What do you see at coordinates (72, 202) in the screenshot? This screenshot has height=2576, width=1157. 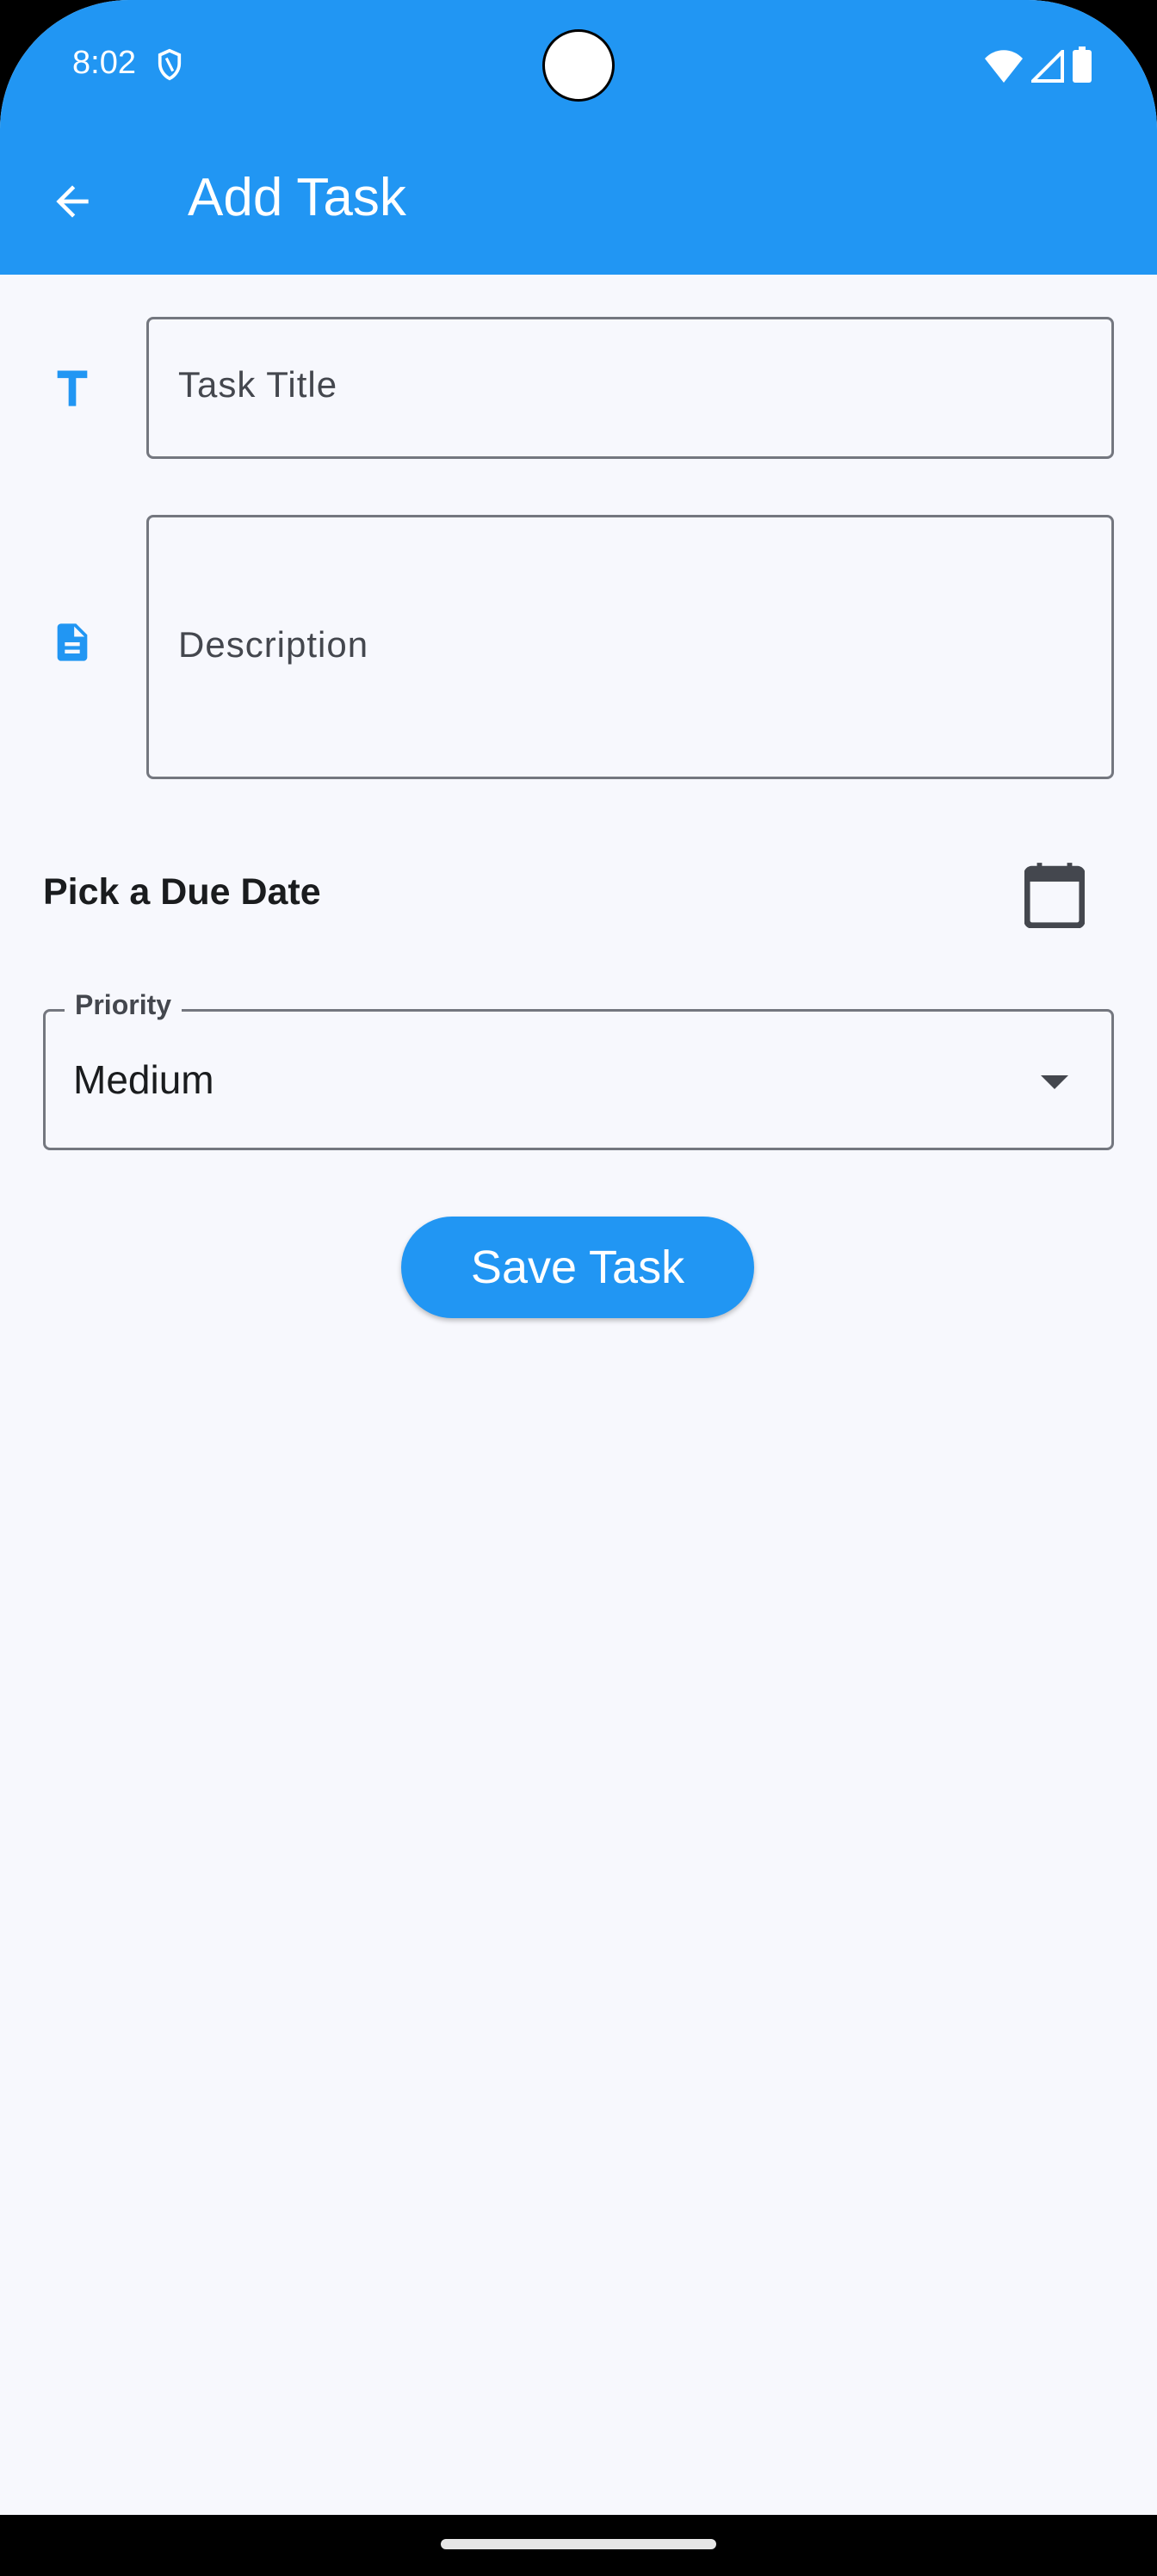 I see `arrow-back-icon` at bounding box center [72, 202].